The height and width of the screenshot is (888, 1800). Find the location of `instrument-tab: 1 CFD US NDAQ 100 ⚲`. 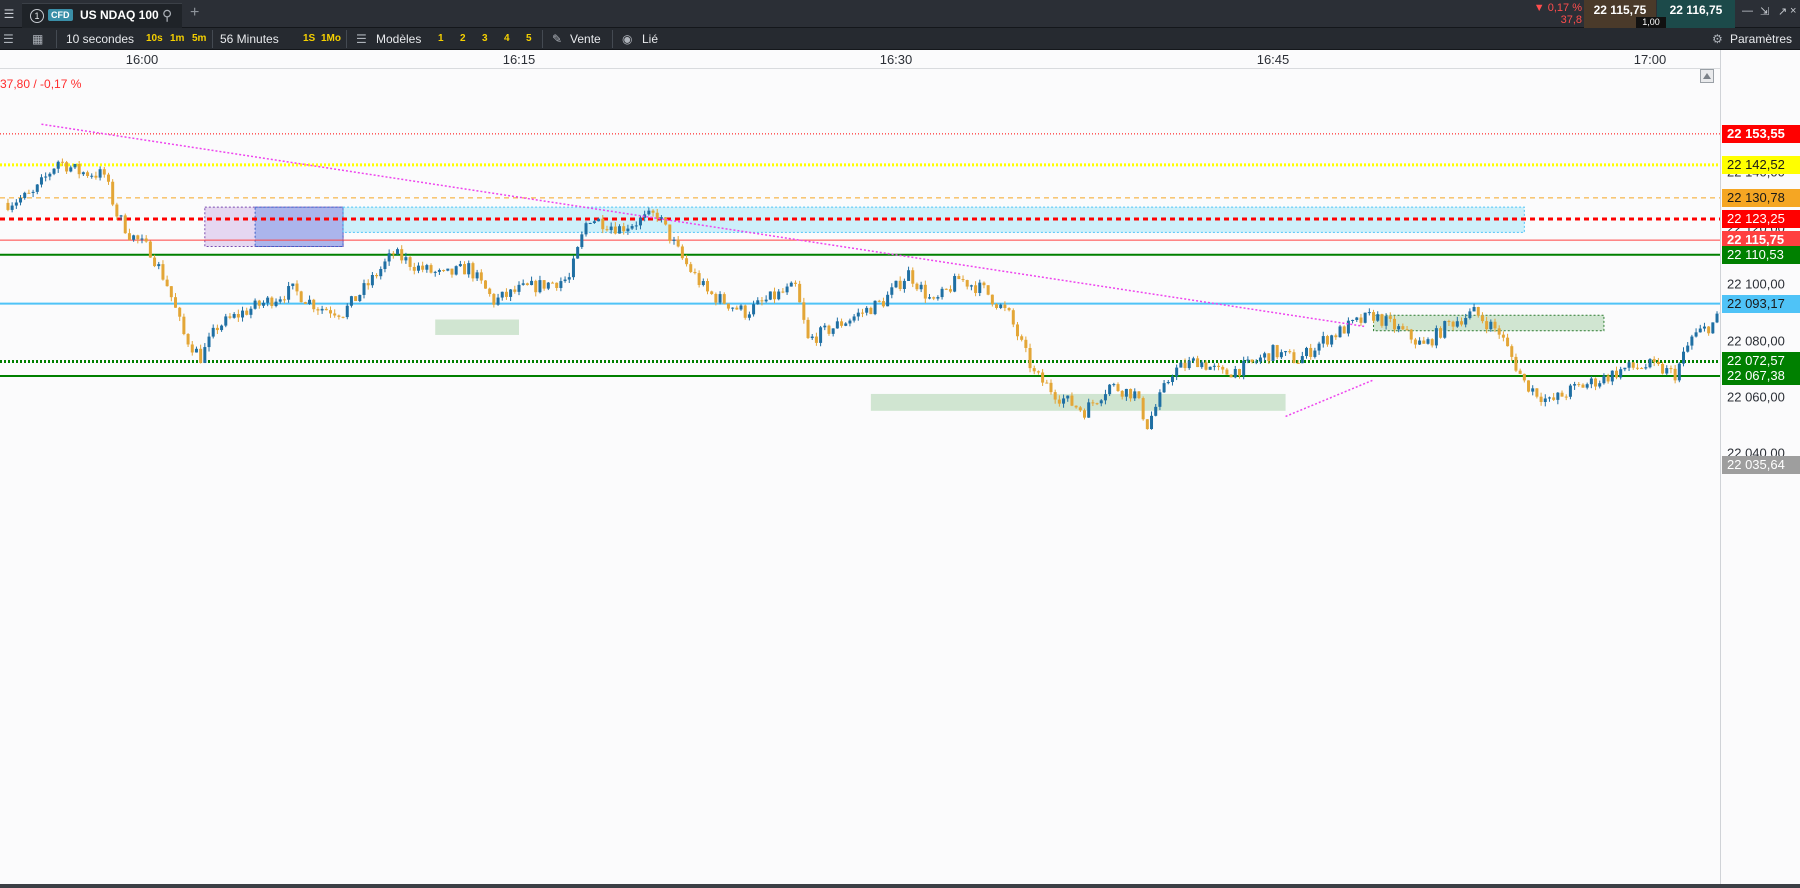

instrument-tab: 1 CFD US NDAQ 100 ⚲ is located at coordinates (102, 15).